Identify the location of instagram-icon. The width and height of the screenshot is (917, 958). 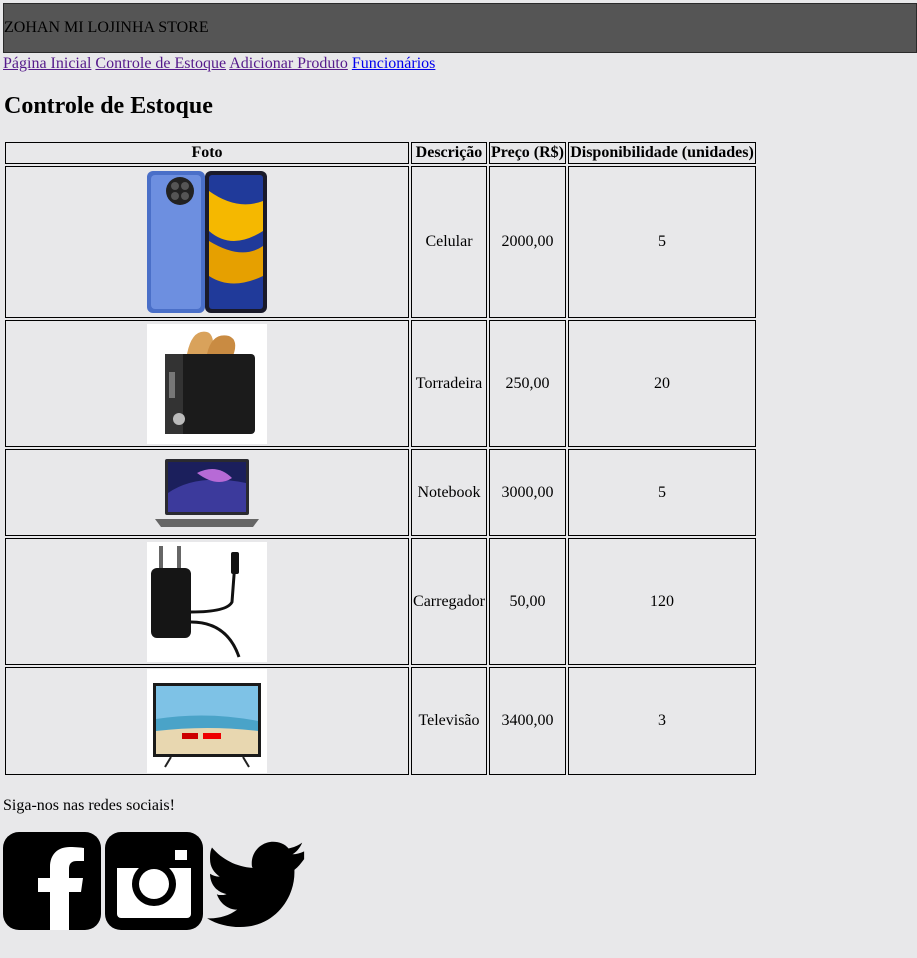
(154, 881).